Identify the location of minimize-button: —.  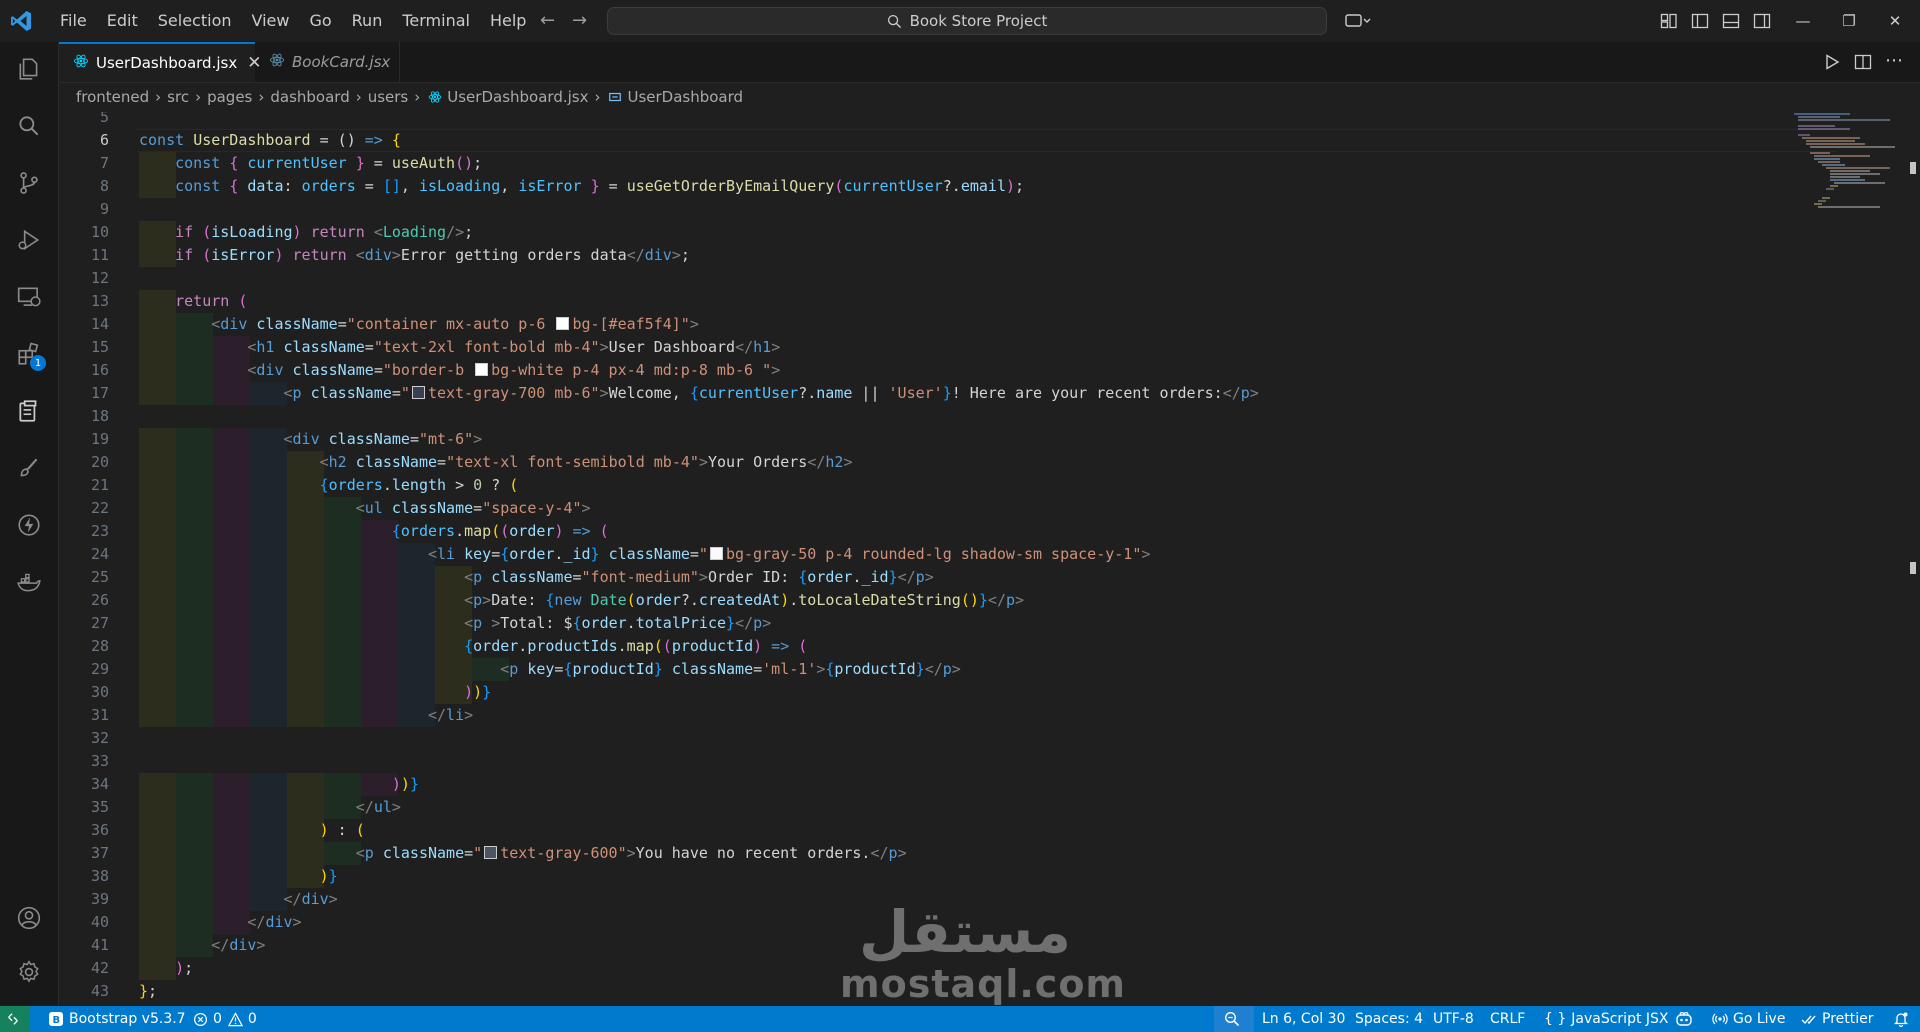
(1803, 21).